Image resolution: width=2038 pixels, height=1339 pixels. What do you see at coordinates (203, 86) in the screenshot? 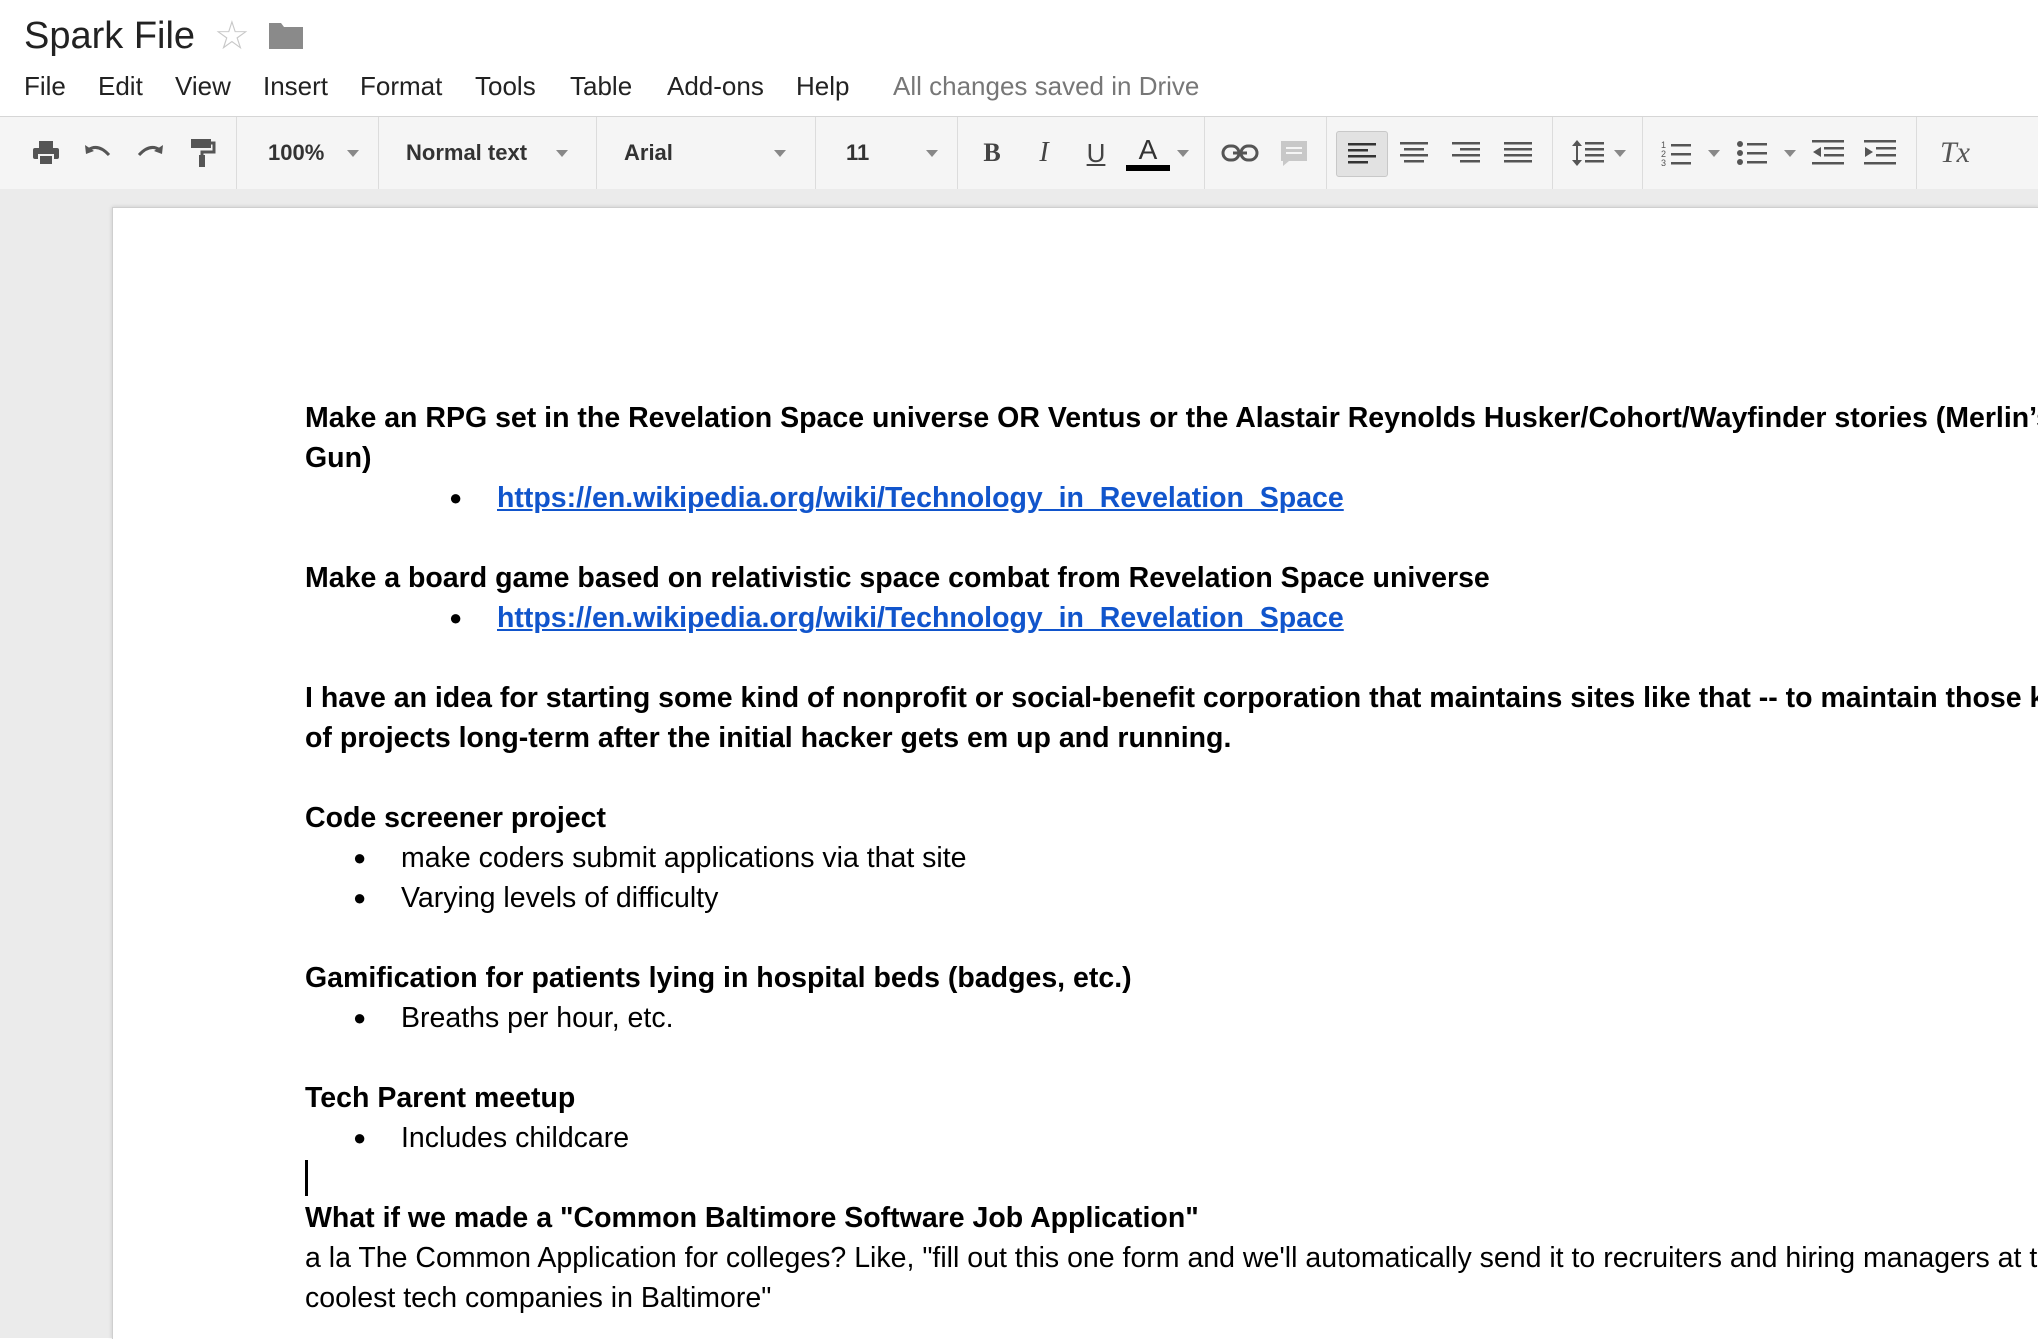
I see `menu-view: View` at bounding box center [203, 86].